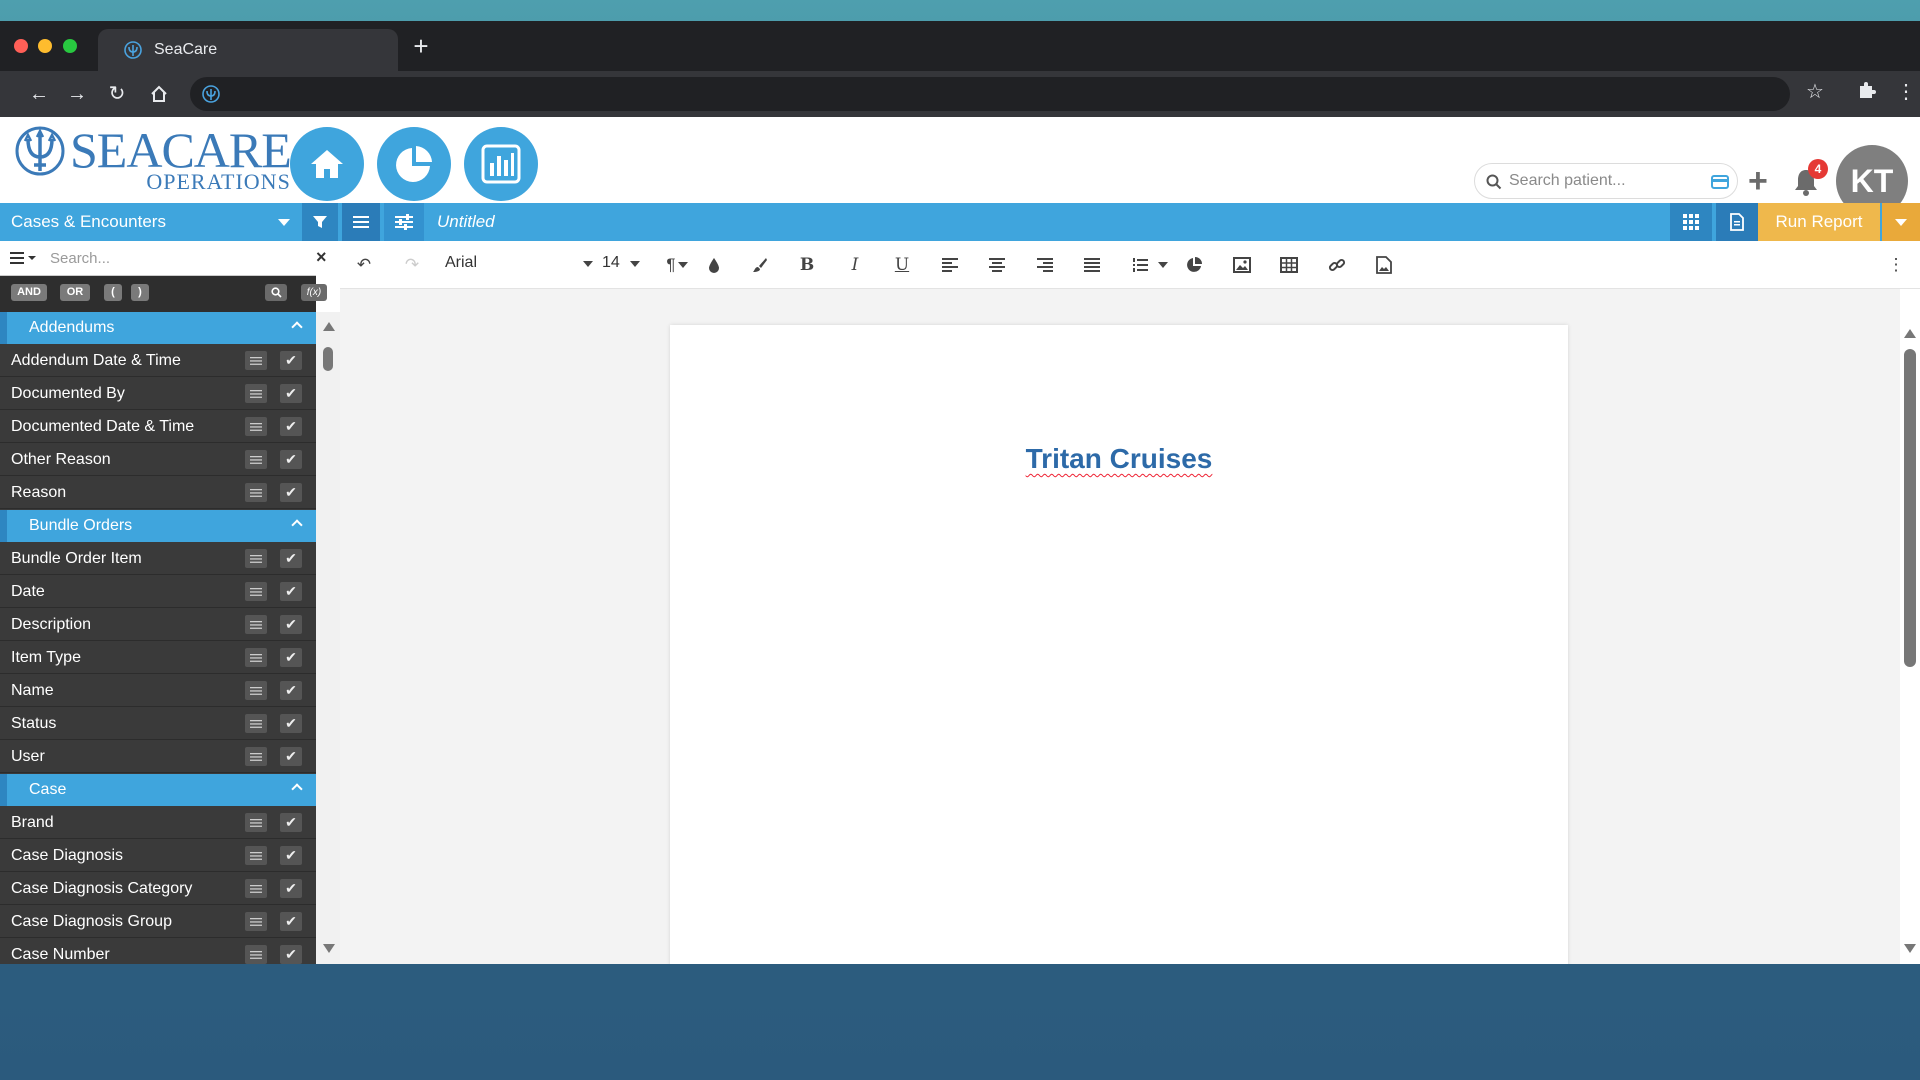 The width and height of the screenshot is (1920, 1080). Describe the element at coordinates (501, 164) in the screenshot. I see `bar-chart-button` at that location.